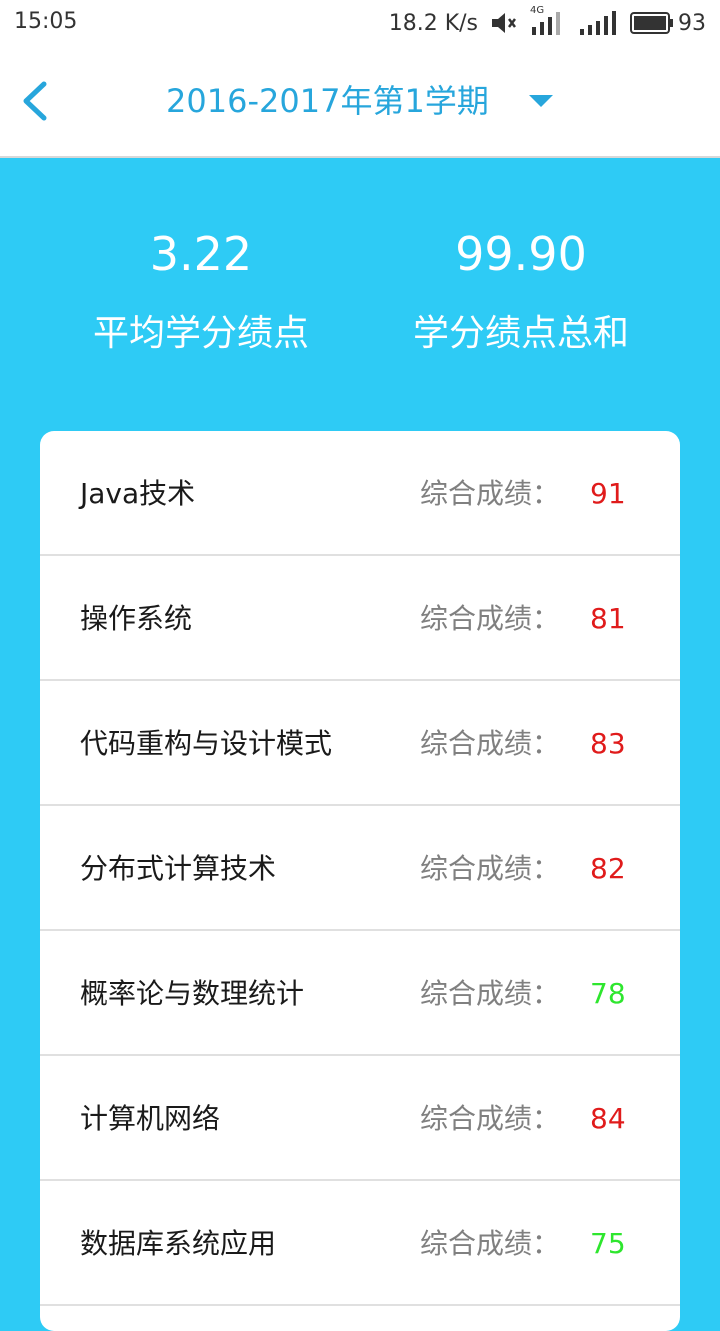  What do you see at coordinates (360, 993) in the screenshot?
I see `list-item: 概率论与数理统计 综合成绩： 78` at bounding box center [360, 993].